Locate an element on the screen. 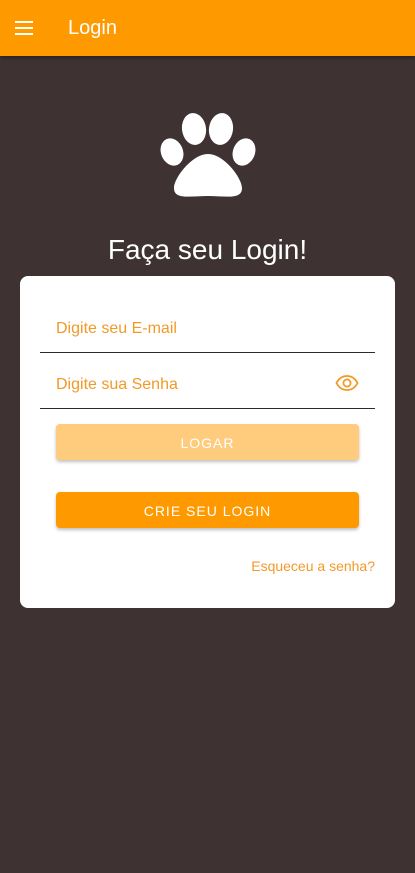  email-field-container is located at coordinates (207, 325).